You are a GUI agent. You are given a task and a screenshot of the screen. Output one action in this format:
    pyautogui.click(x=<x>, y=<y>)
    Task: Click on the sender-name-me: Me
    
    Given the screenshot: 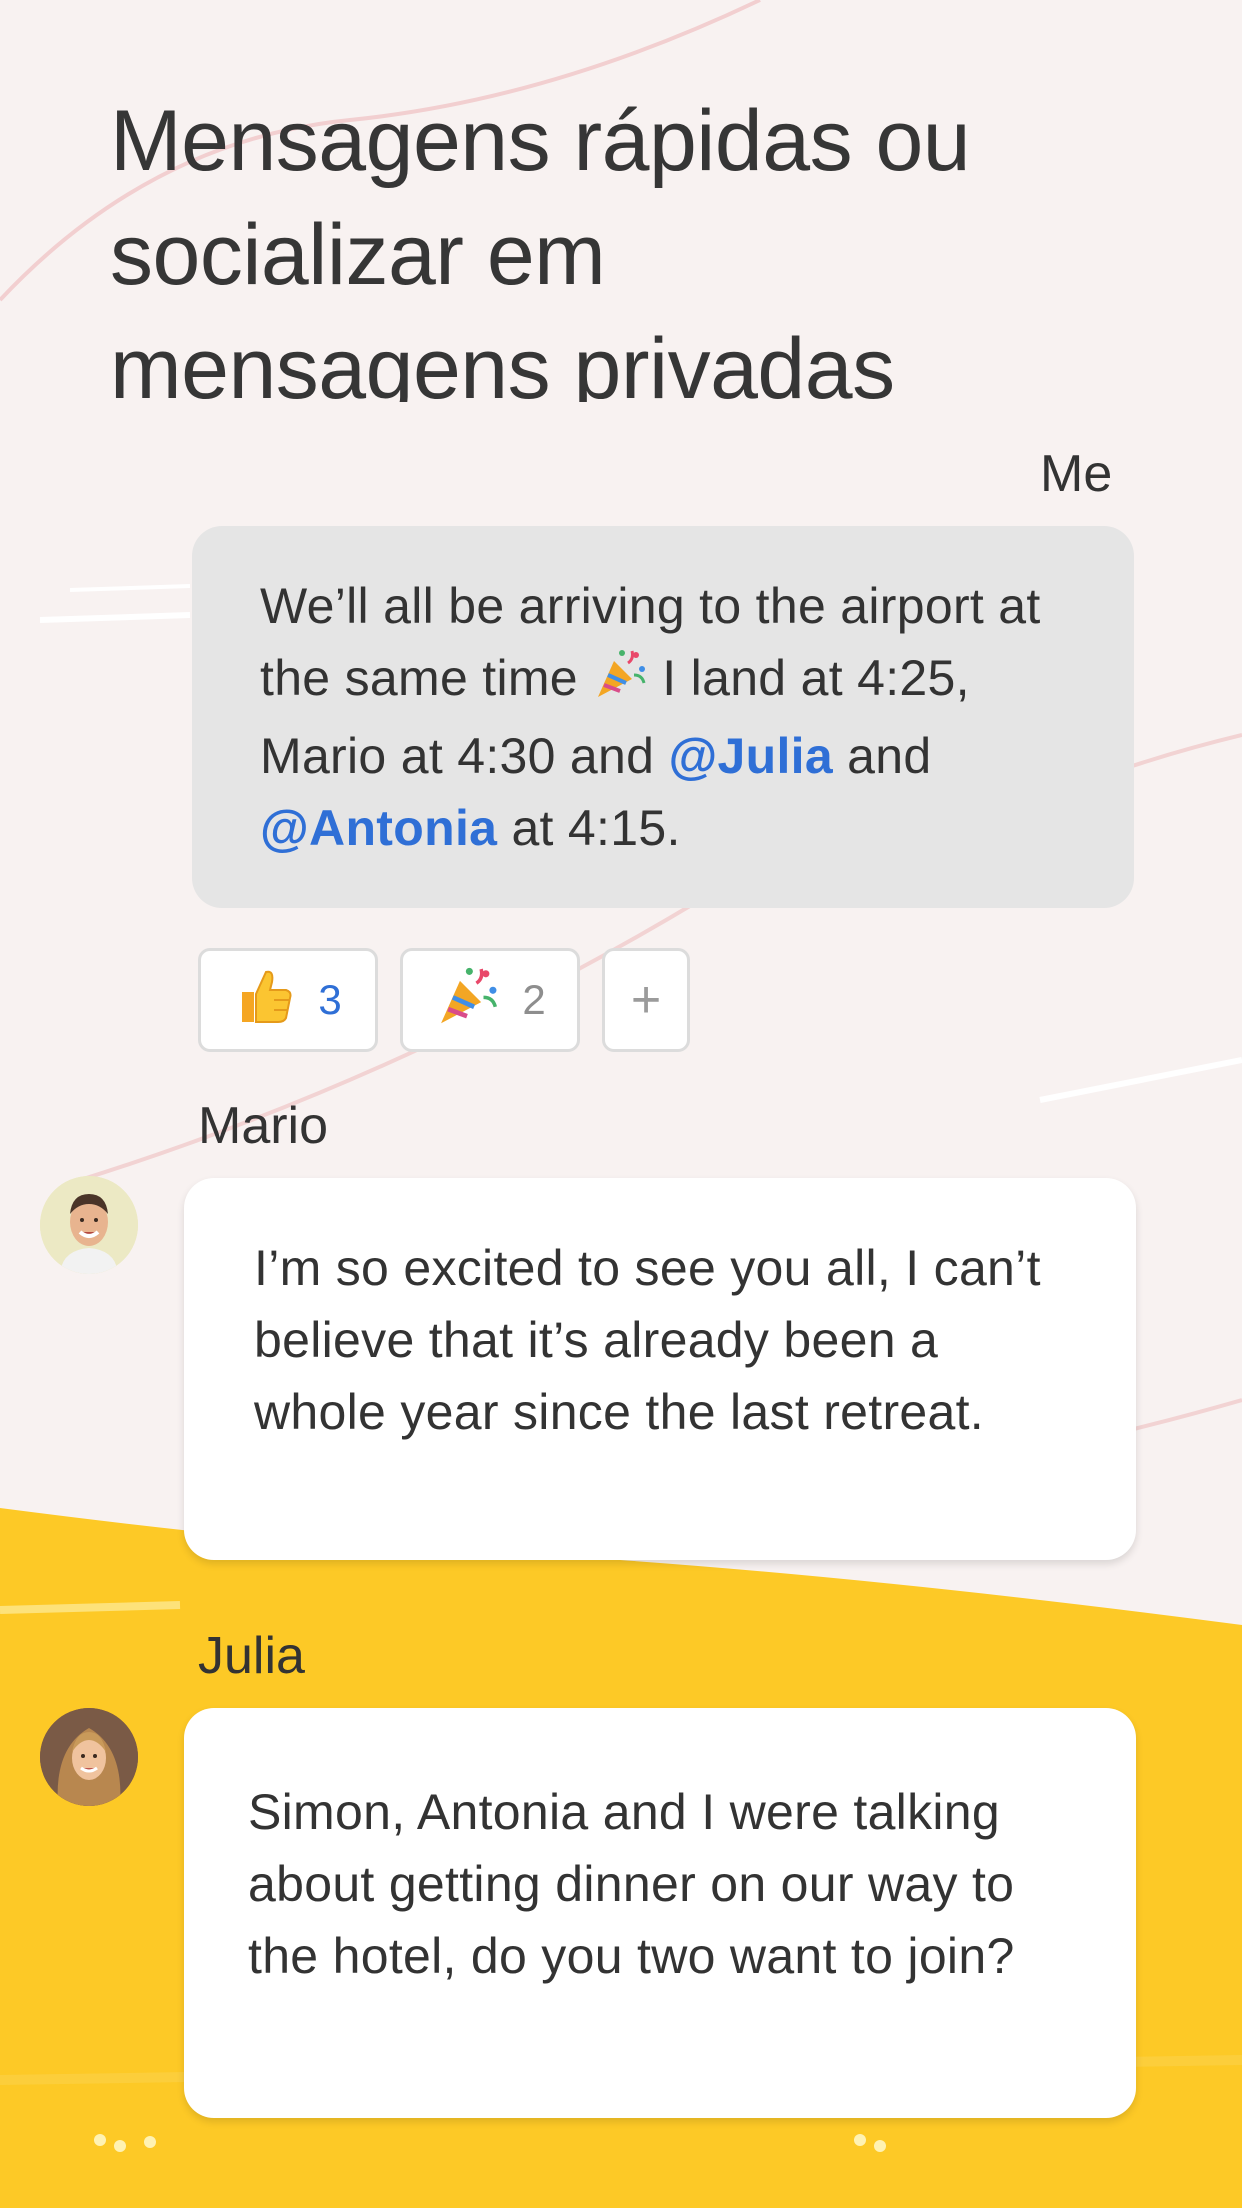 What is the action you would take?
    pyautogui.click(x=1076, y=474)
    